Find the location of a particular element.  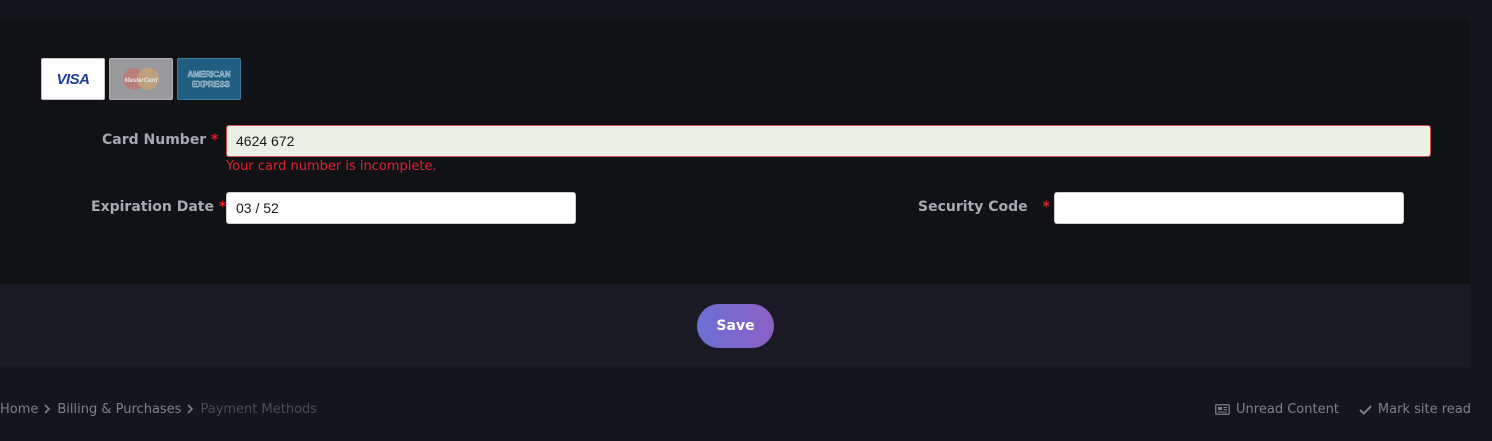

amex-text-icon: AMERICAN EXPRESS is located at coordinates (209, 80).